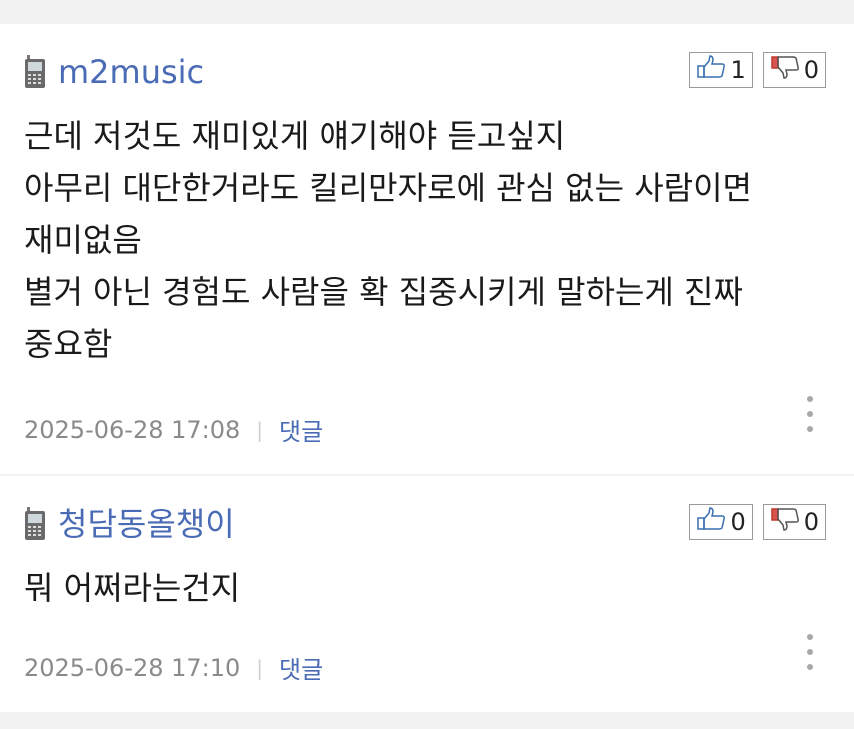  Describe the element at coordinates (427, 588) in the screenshot. I see `comment-body: 뭐 어쩌라는건지` at that location.